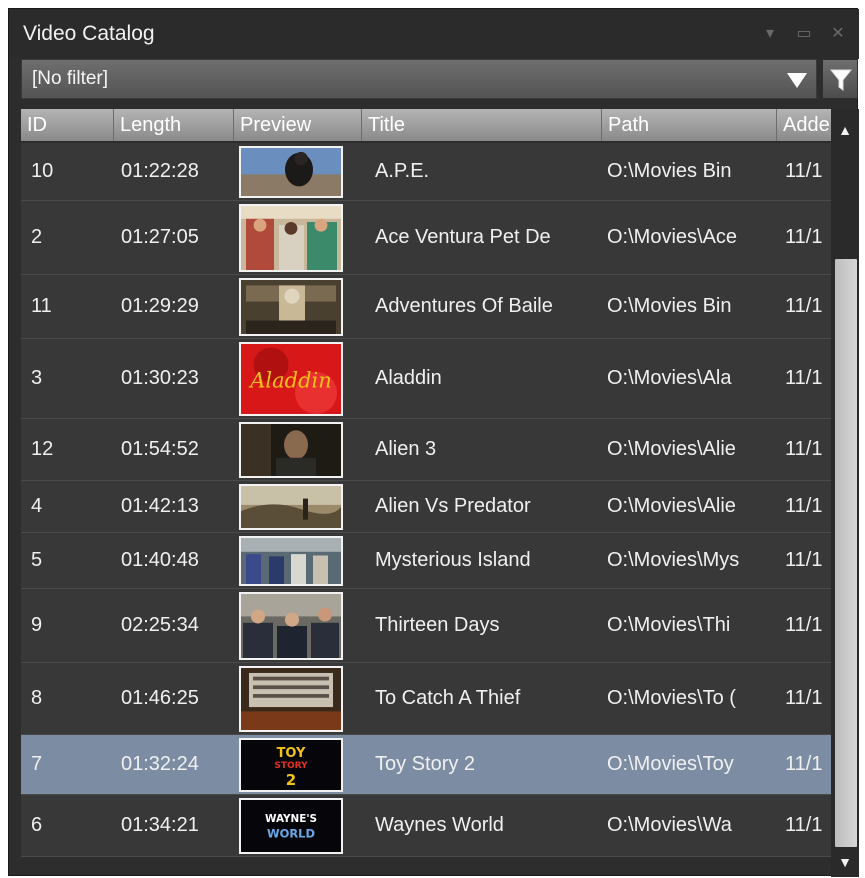 The image size is (865, 878). What do you see at coordinates (838, 34) in the screenshot?
I see `close-icon: ✕` at bounding box center [838, 34].